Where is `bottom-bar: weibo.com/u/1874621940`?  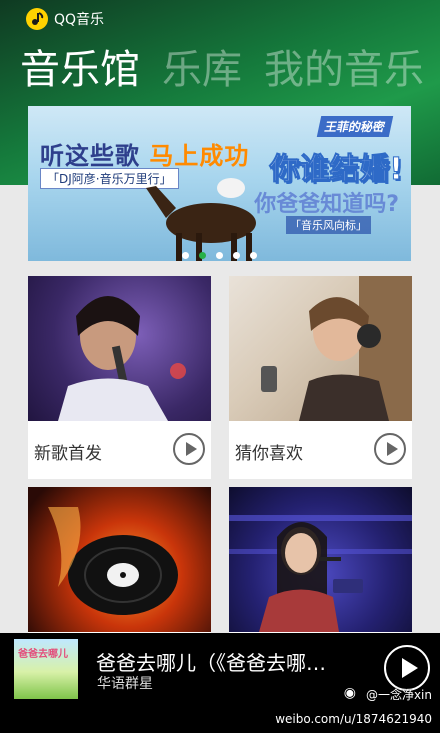
bottom-bar: weibo.com/u/1874621940 is located at coordinates (220, 719).